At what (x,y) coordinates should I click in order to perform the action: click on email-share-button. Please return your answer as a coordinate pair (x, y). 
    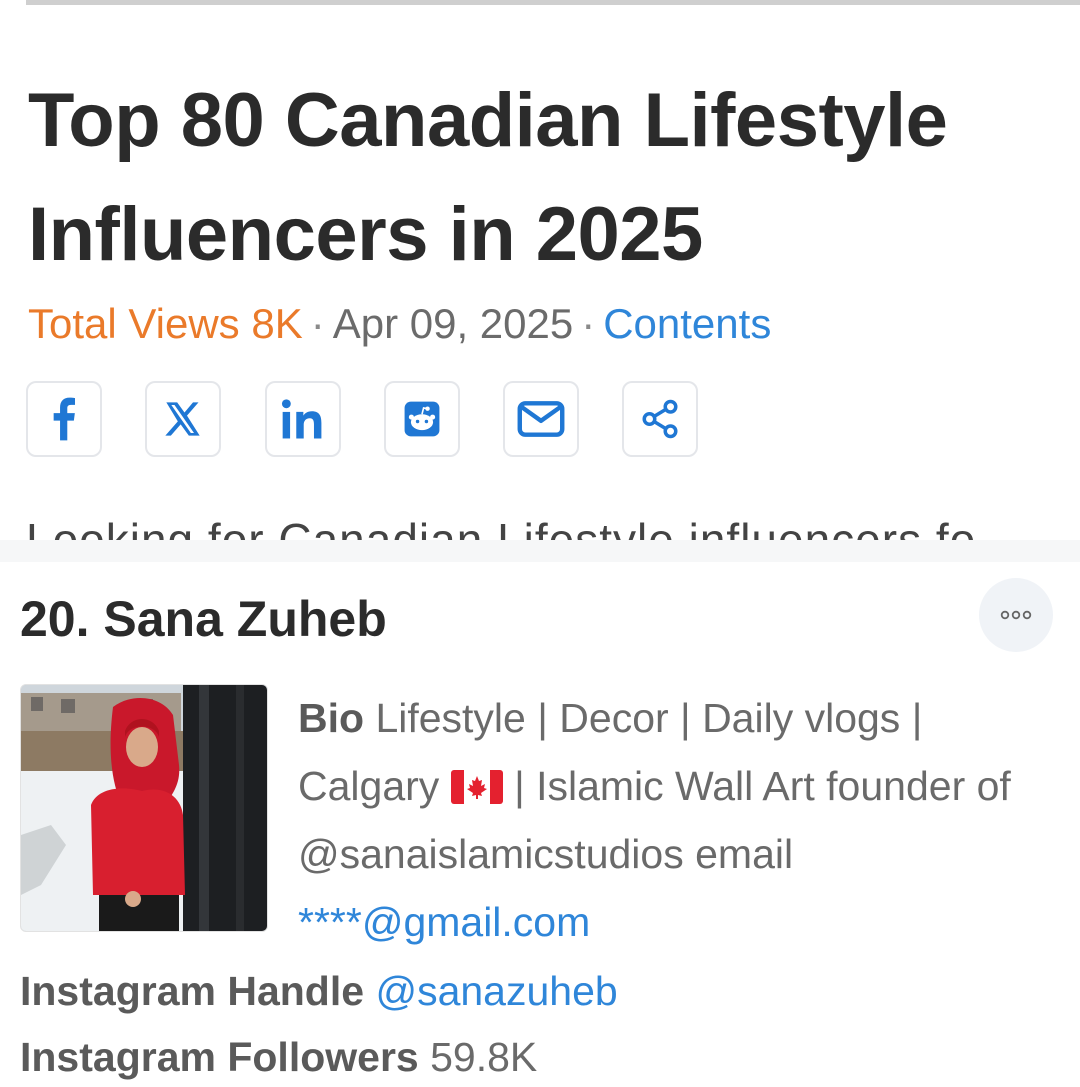
    Looking at the image, I should click on (541, 419).